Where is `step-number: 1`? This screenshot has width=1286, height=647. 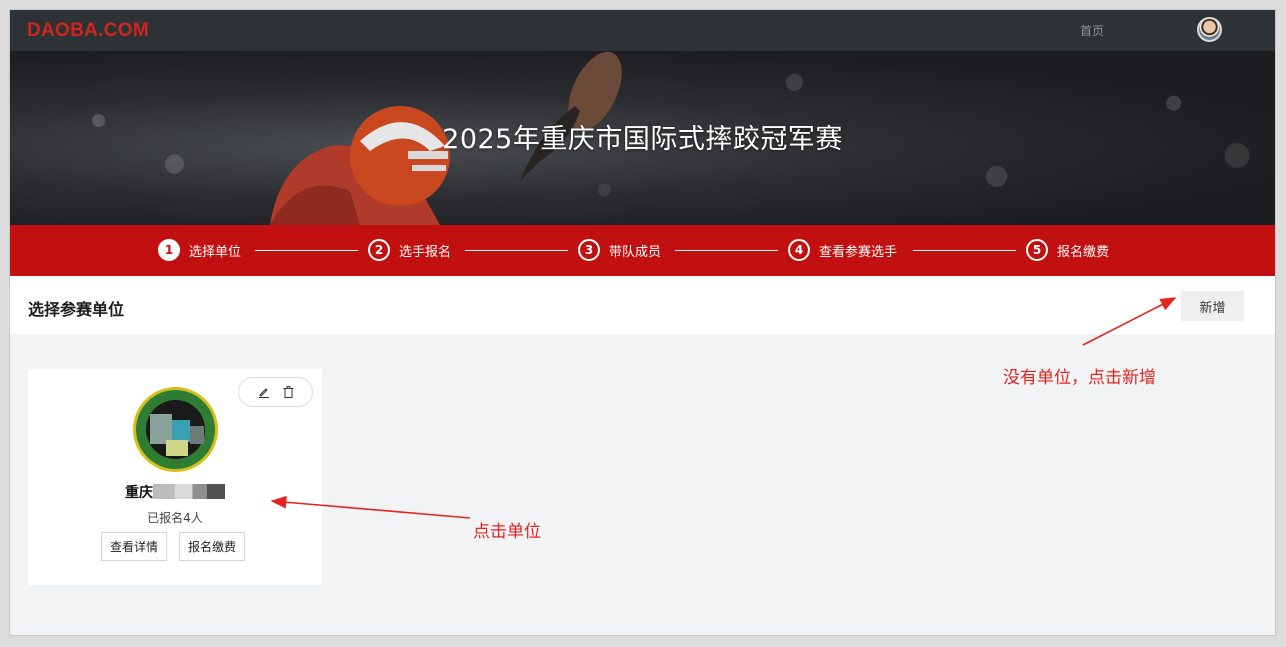 step-number: 1 is located at coordinates (169, 250).